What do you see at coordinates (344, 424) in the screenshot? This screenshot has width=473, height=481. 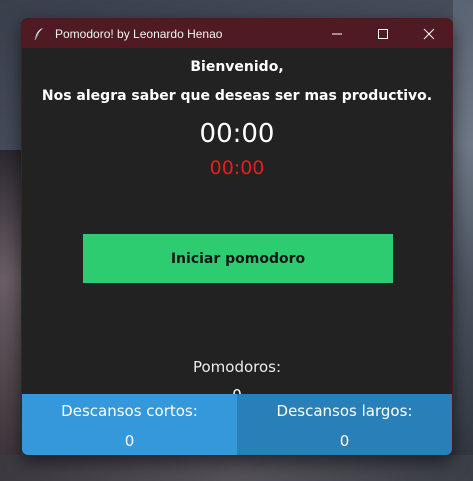 I see `long-breaks-panel: Descansos largos: 0` at bounding box center [344, 424].